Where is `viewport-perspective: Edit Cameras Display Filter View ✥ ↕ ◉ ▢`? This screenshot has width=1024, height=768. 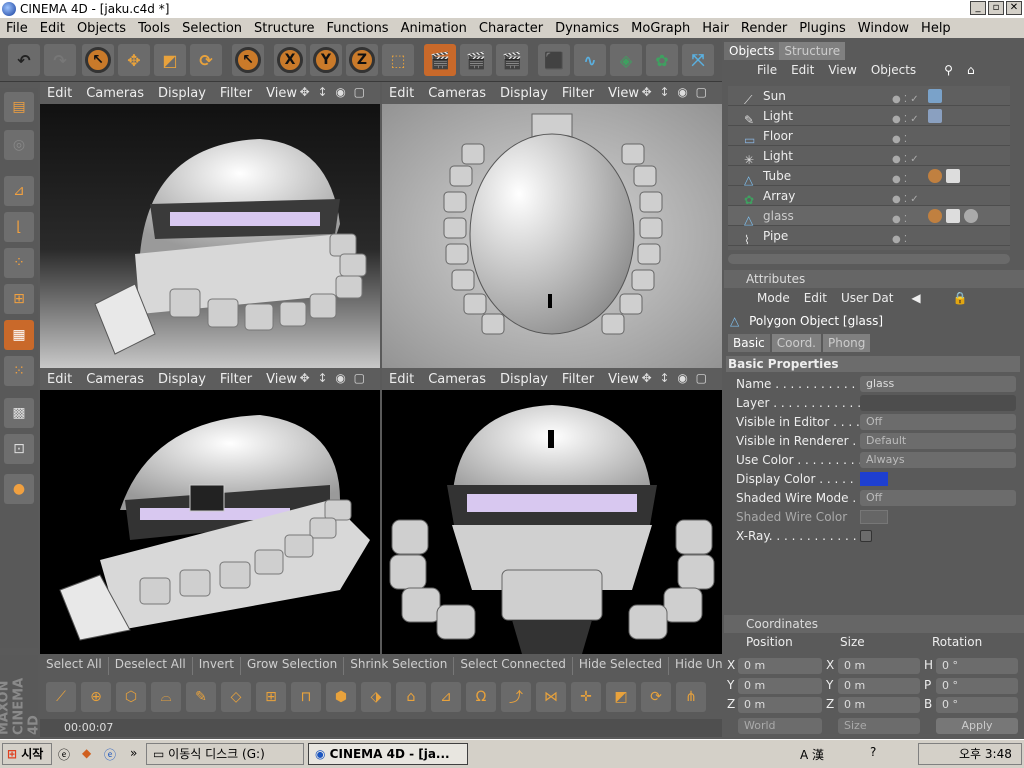
viewport-perspective: Edit Cameras Display Filter View ✥ ↕ ◉ ▢ is located at coordinates (210, 225).